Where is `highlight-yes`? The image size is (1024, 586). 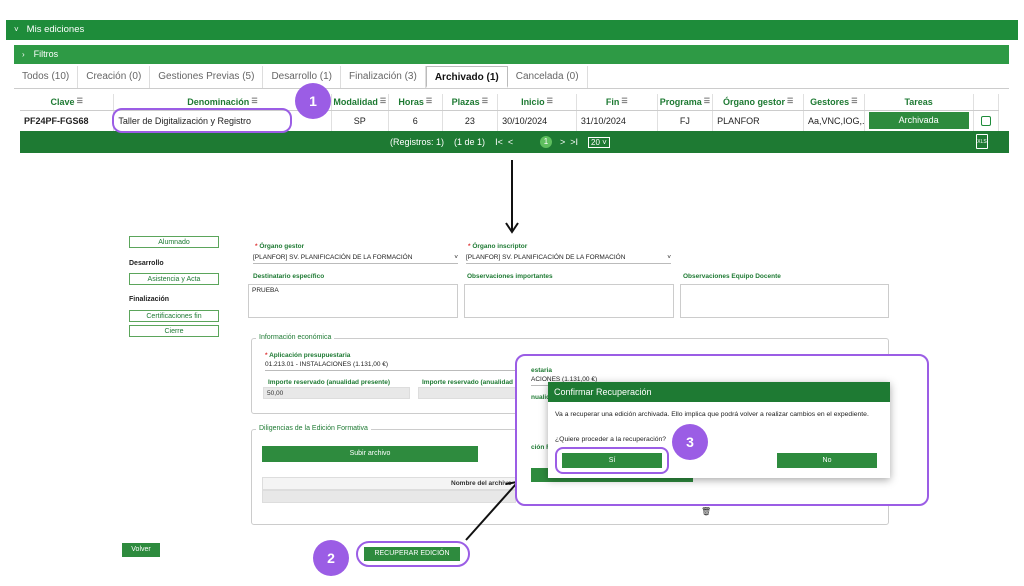 highlight-yes is located at coordinates (612, 460).